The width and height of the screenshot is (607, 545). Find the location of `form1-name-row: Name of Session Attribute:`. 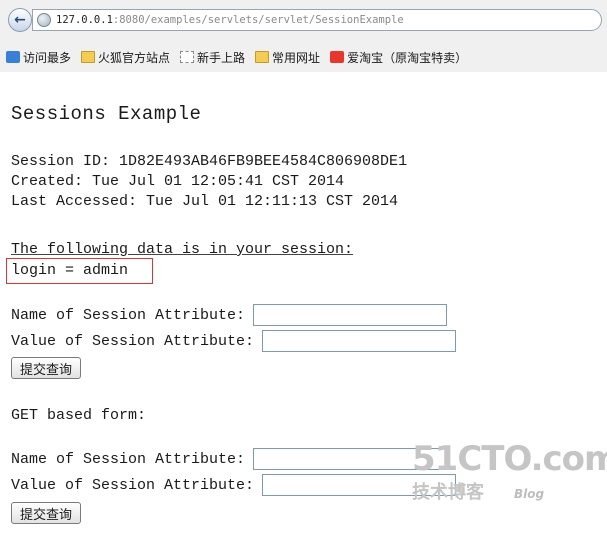

form1-name-row: Name of Session Attribute: is located at coordinates (229, 315).